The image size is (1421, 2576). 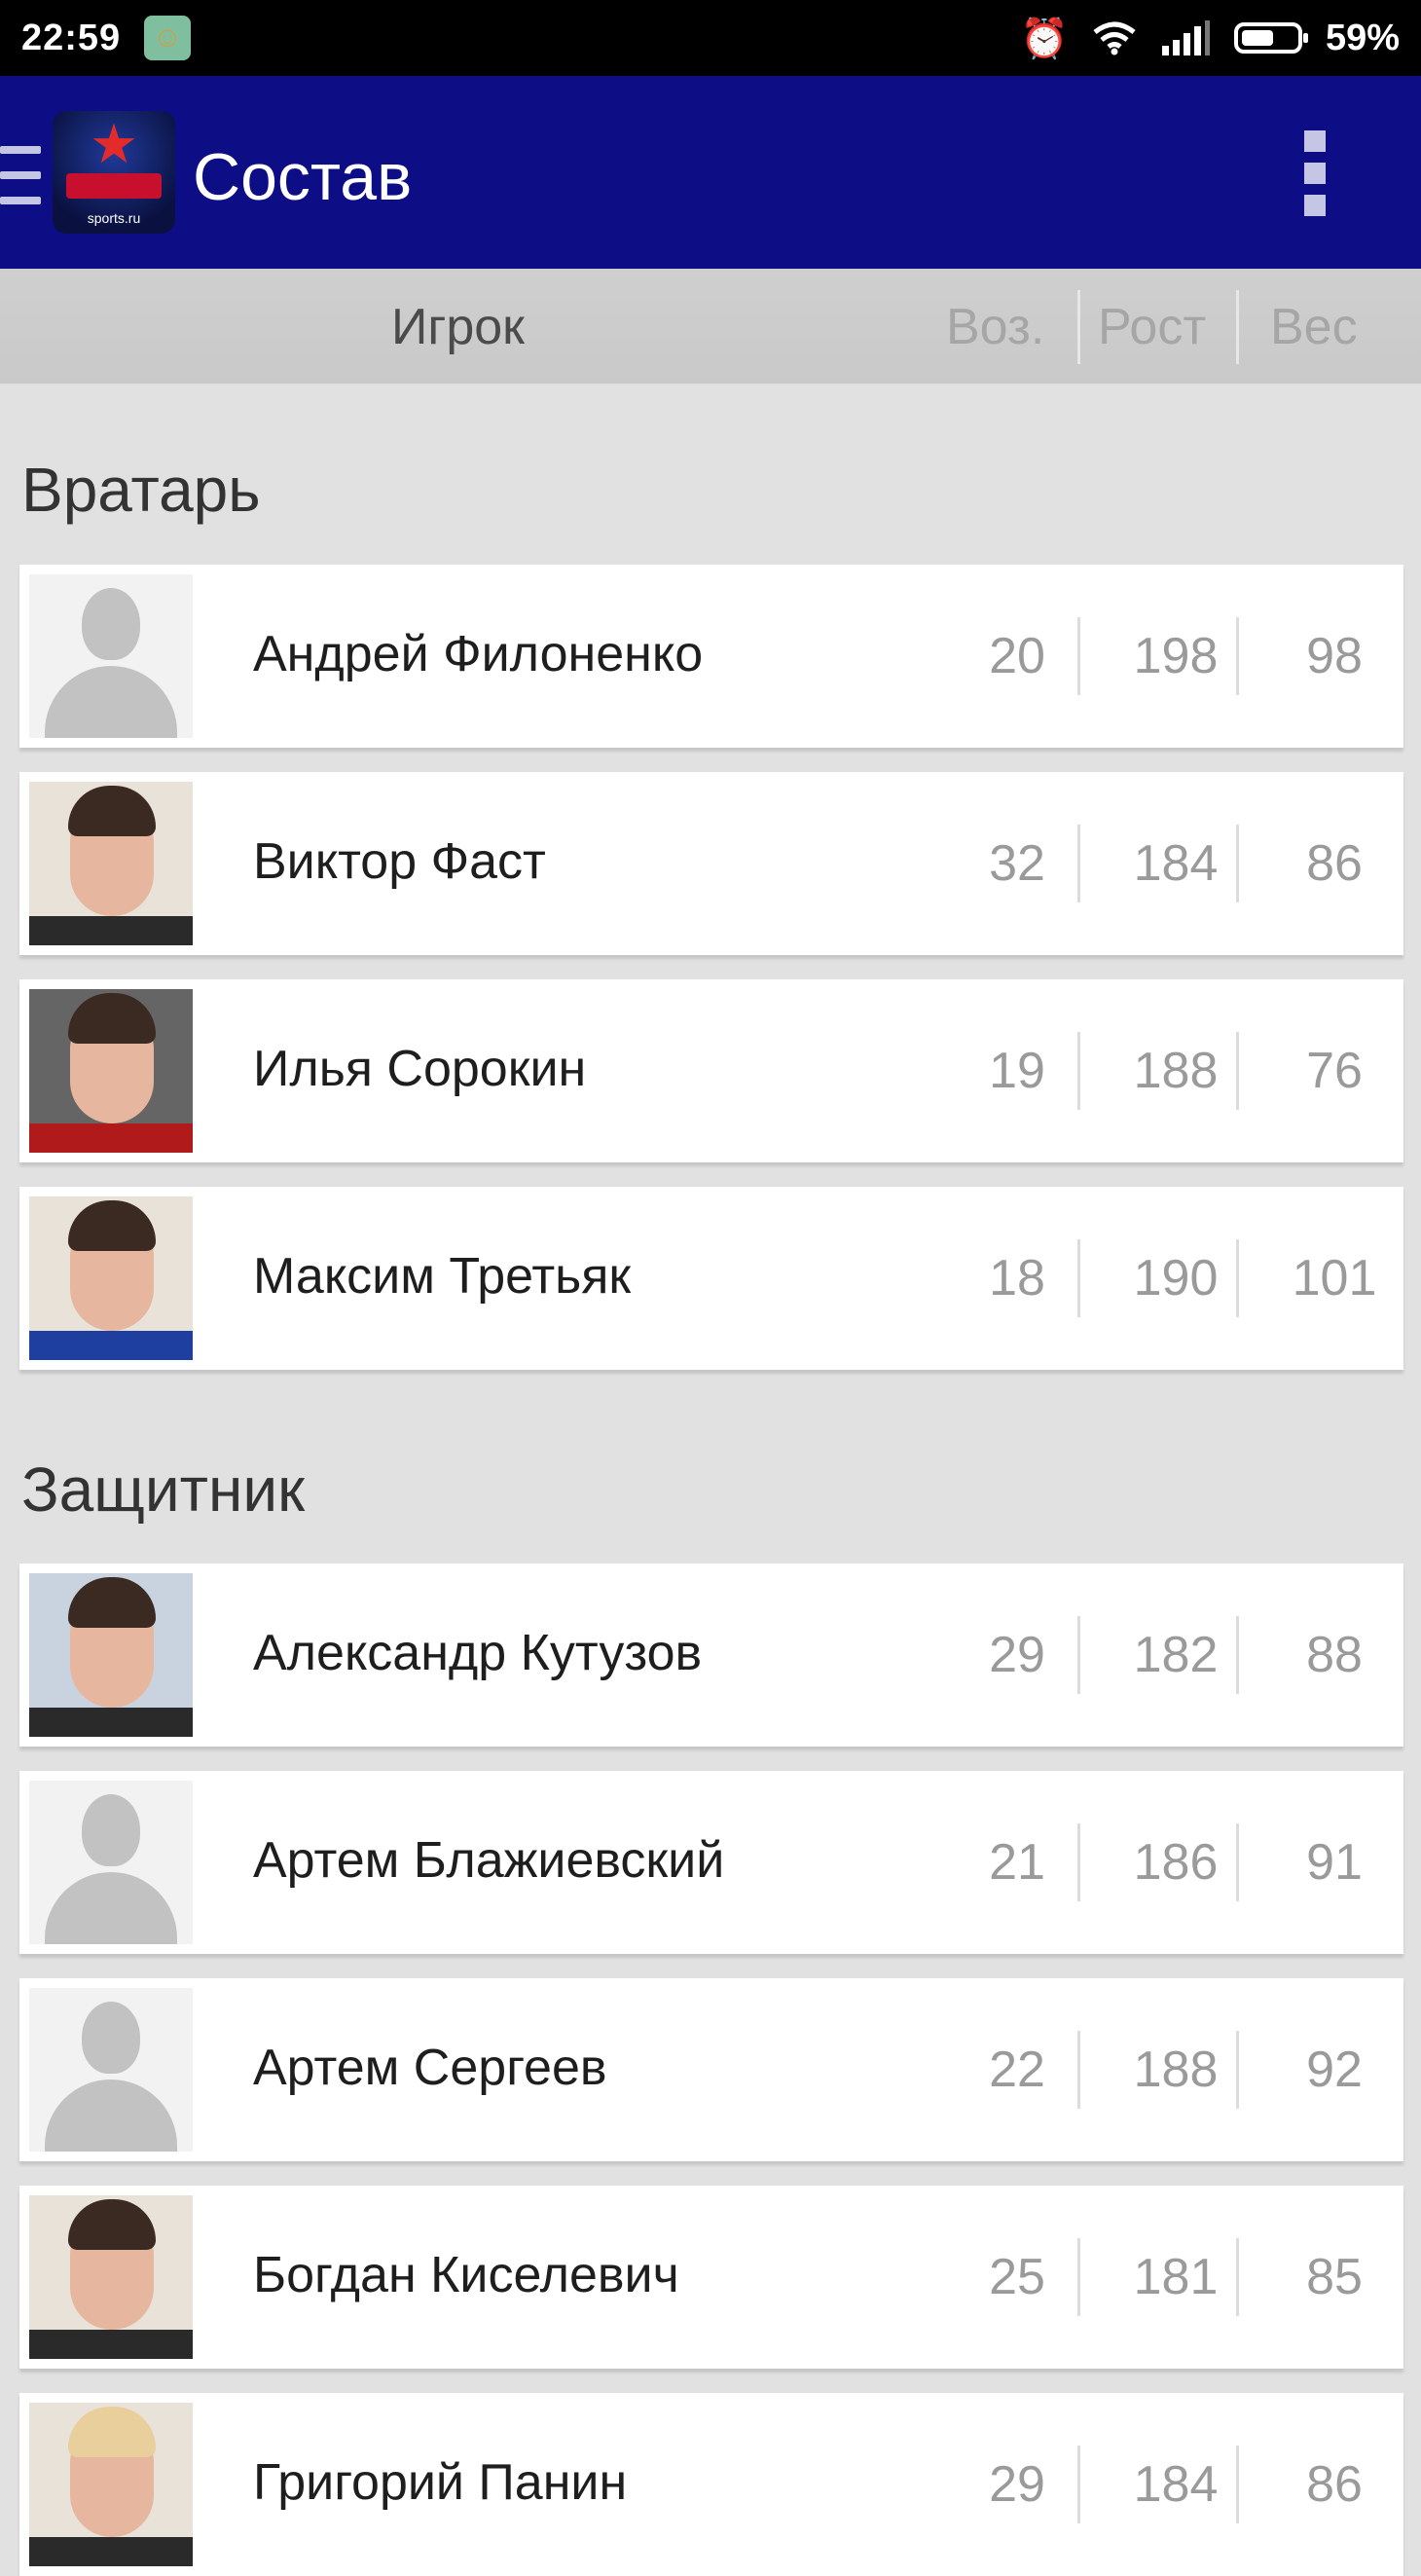 I want to click on team-logo: ★ sports.ru, so click(x=114, y=172).